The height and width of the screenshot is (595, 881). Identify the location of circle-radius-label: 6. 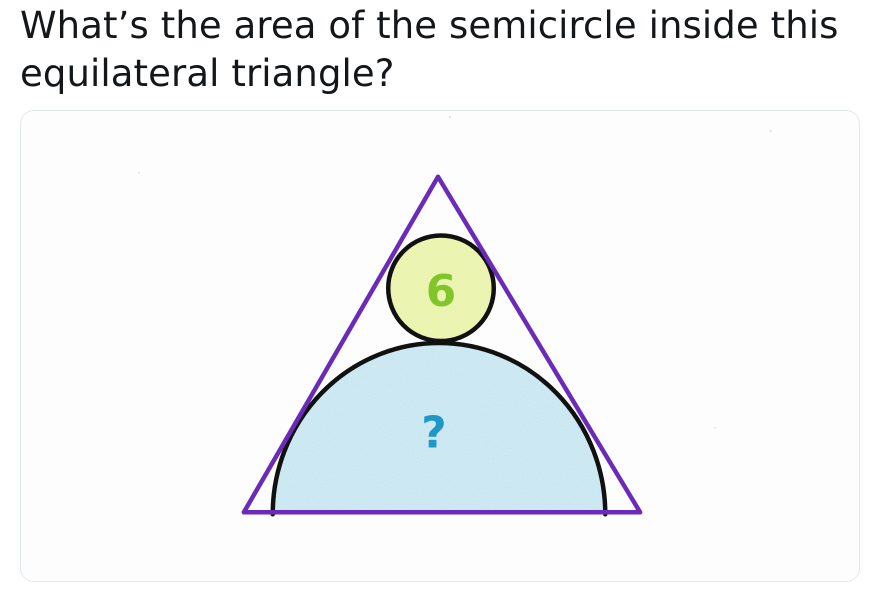
(441, 291).